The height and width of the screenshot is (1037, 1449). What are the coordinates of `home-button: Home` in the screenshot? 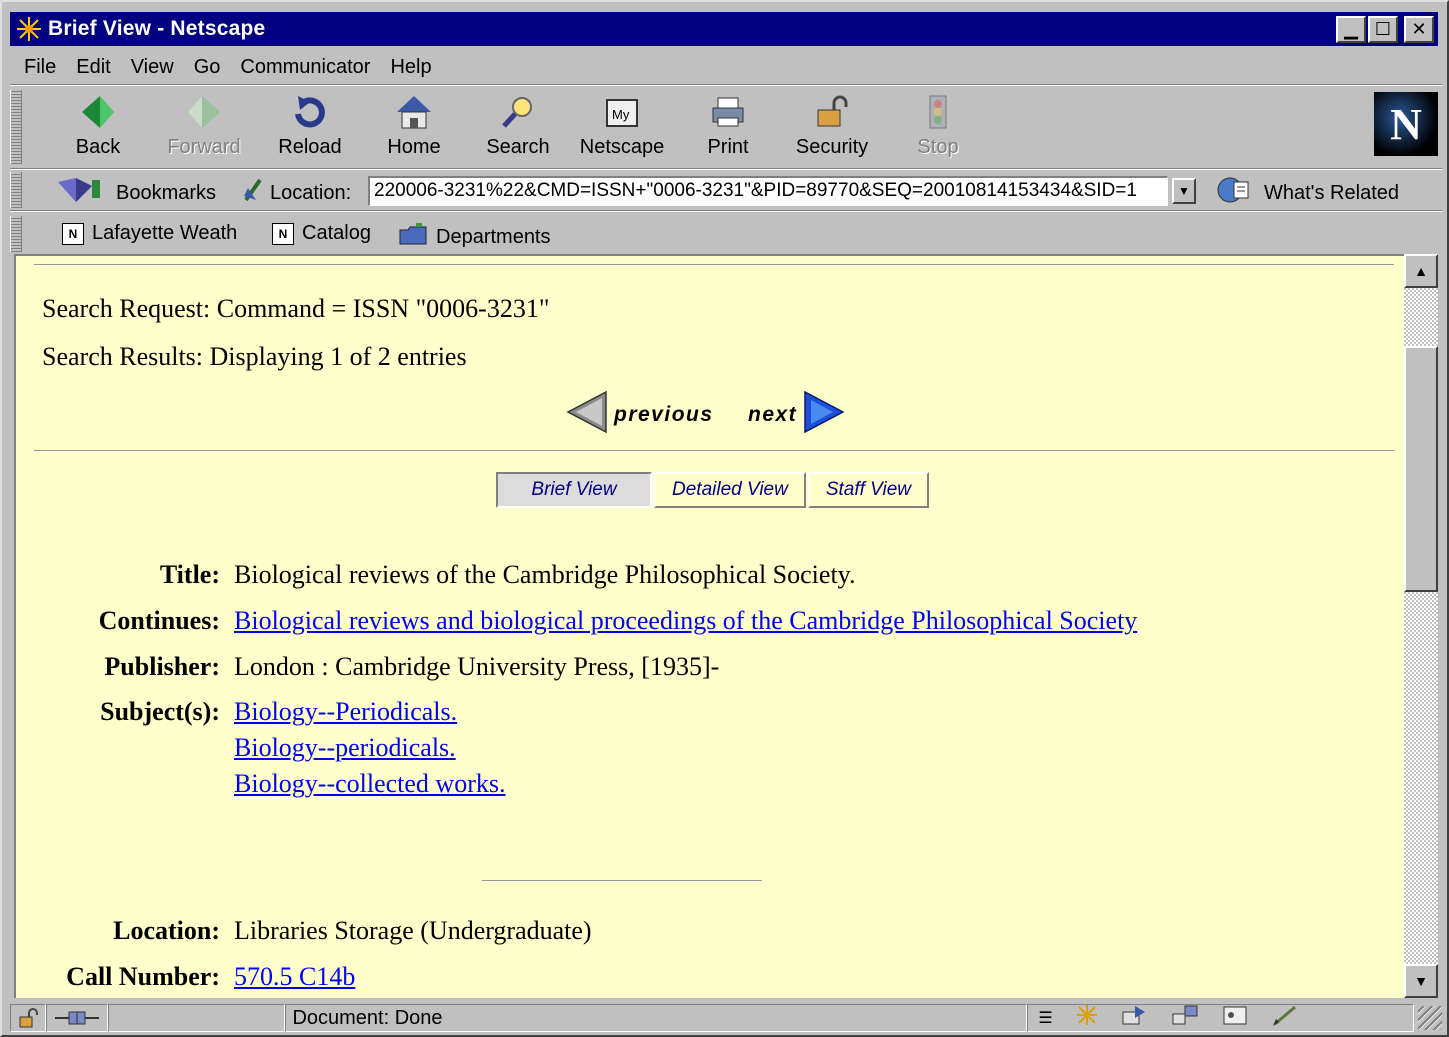 It's located at (414, 128).